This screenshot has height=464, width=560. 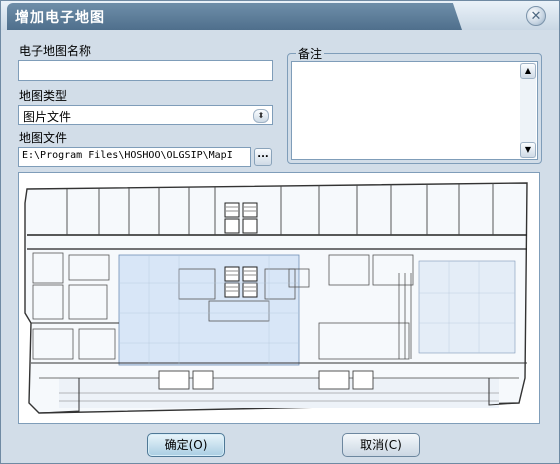 I want to click on notes-scrollbar: ▲ ▼, so click(x=528, y=110).